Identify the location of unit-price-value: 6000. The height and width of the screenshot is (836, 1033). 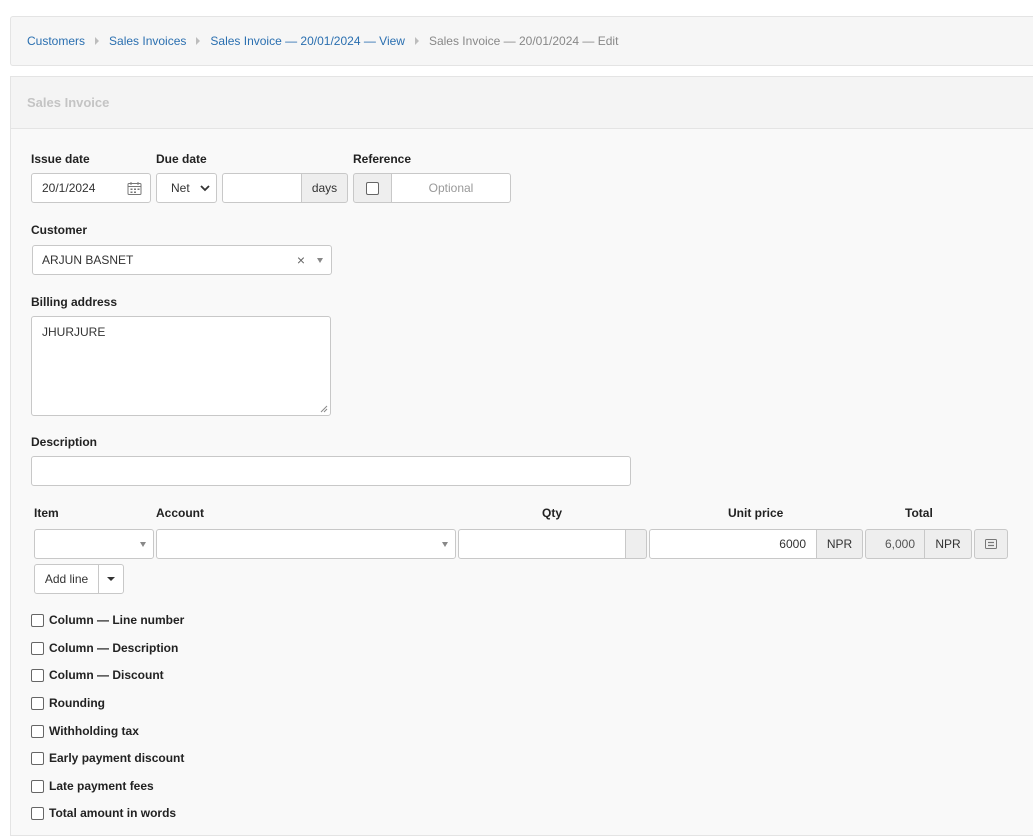
(792, 544).